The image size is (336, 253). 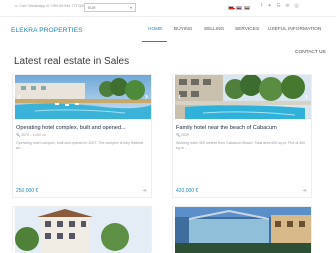 I want to click on social-links: f ✦ G in ◎, so click(x=280, y=6).